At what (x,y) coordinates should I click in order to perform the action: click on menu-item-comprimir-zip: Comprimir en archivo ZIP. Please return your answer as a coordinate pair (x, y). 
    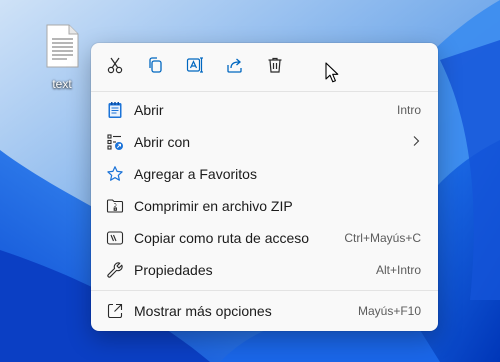
    Looking at the image, I should click on (264, 206).